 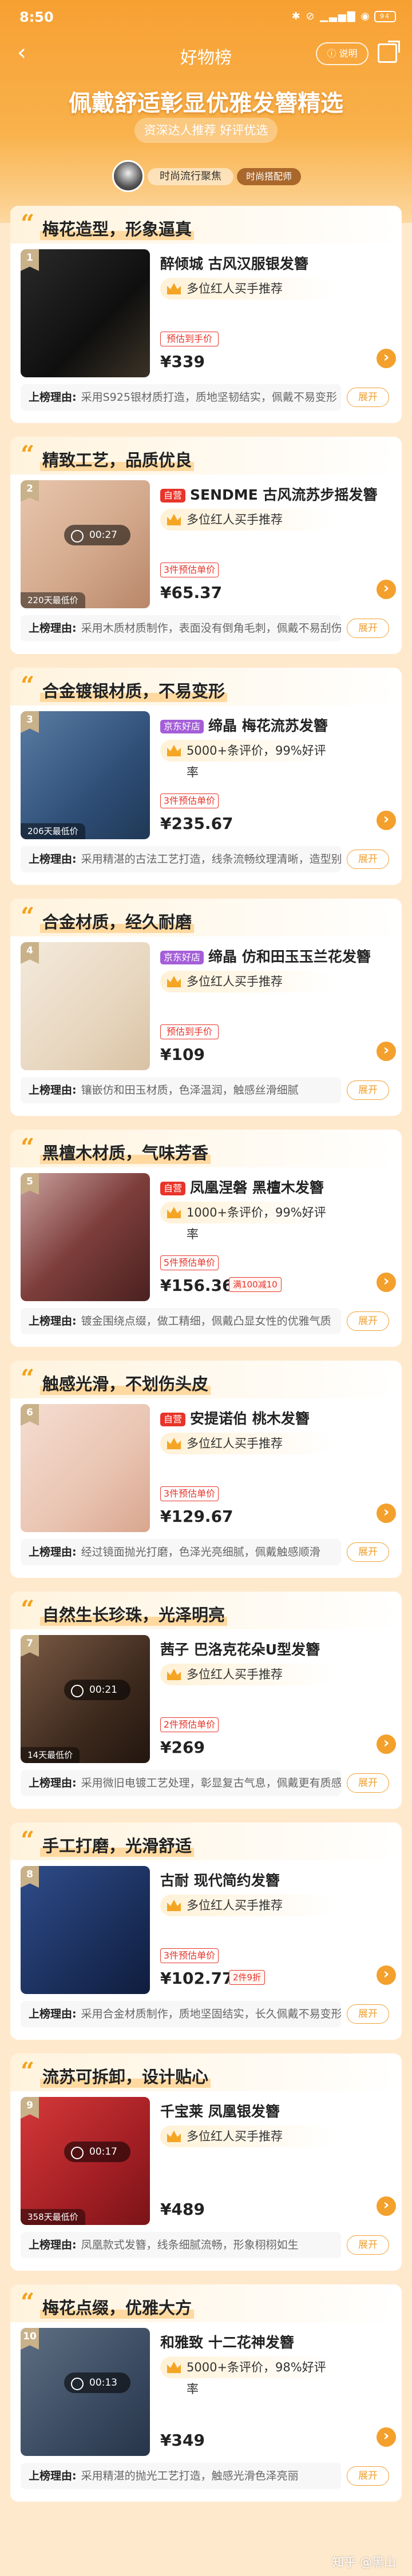 I want to click on video-play-button: 00:13, so click(x=97, y=2382).